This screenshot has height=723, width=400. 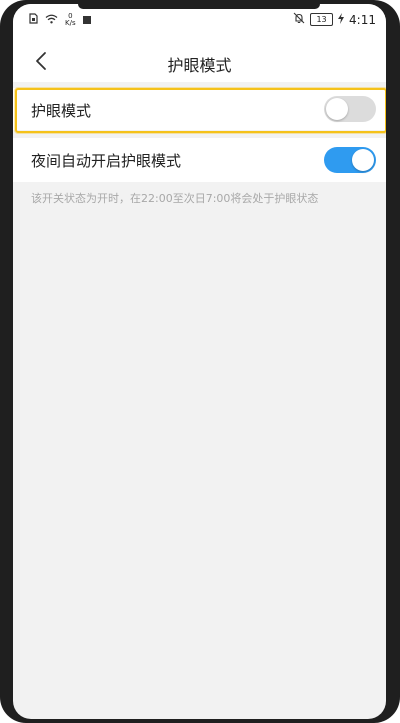 I want to click on battery-level: 13, so click(x=321, y=19).